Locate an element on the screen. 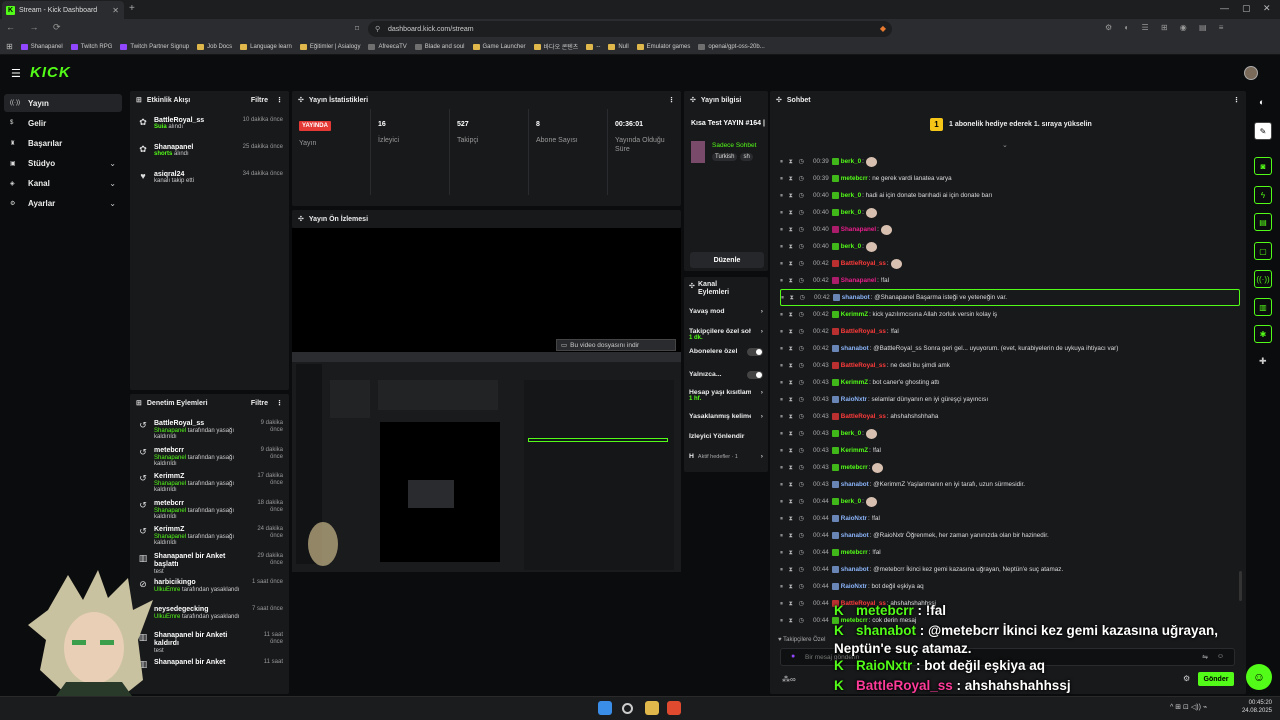 Image resolution: width=1280 pixels, height=720 pixels. chat-message: ⏸ ⧗ ◷ 00:42 Shanapanel: !fal is located at coordinates (1010, 280).